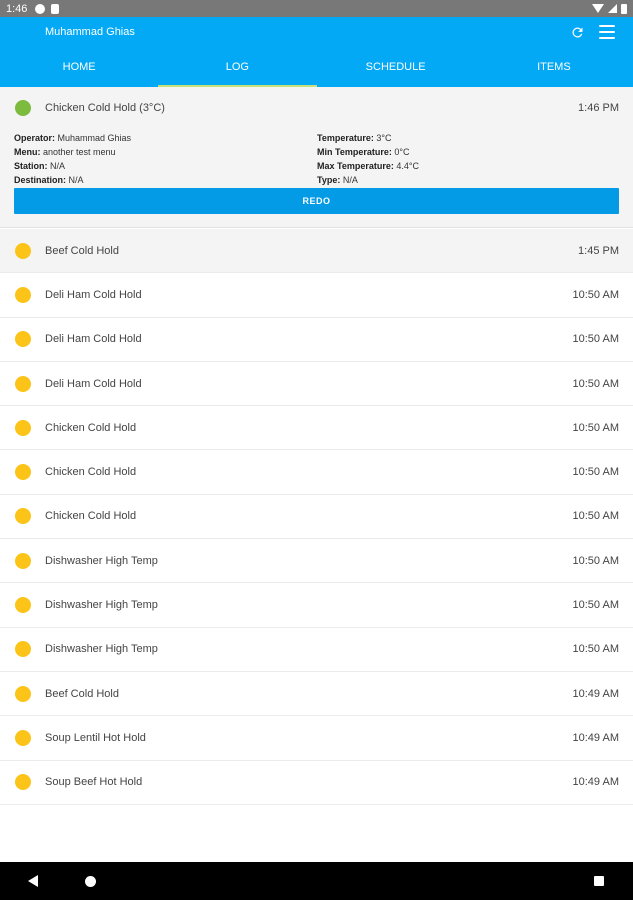  What do you see at coordinates (554, 67) in the screenshot?
I see `tab-items: ITEMS` at bounding box center [554, 67].